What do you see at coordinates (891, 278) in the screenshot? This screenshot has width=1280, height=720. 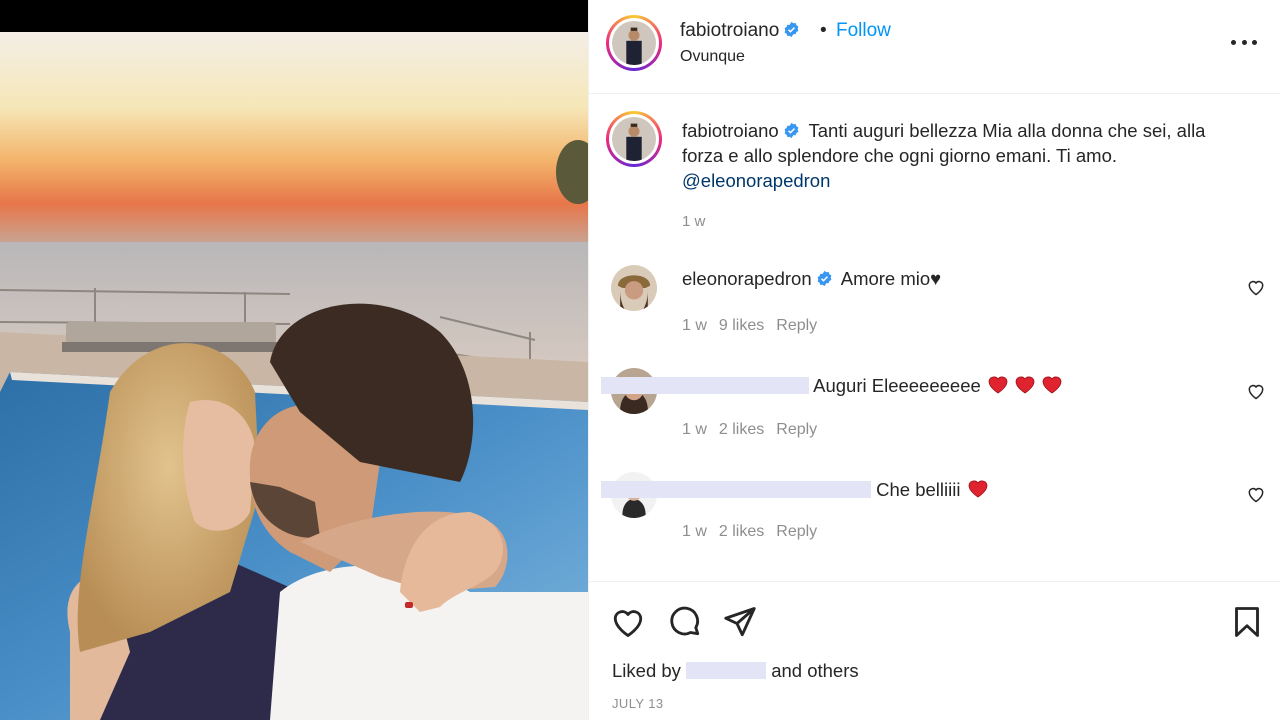 I see `comment-body: Amore mio♥` at bounding box center [891, 278].